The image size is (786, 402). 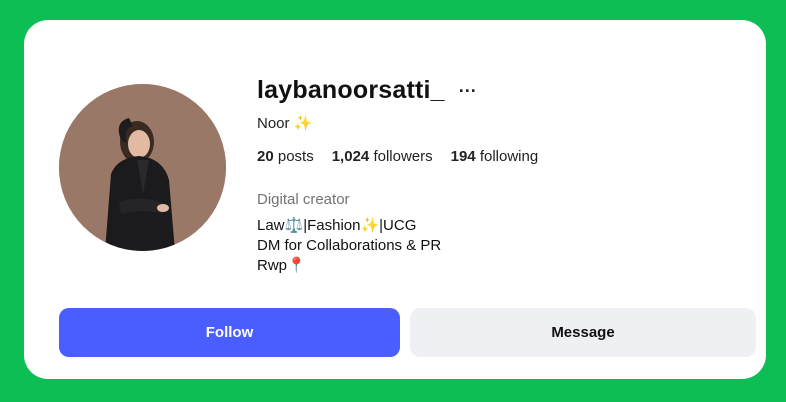 What do you see at coordinates (295, 156) in the screenshot?
I see `posts-label: posts` at bounding box center [295, 156].